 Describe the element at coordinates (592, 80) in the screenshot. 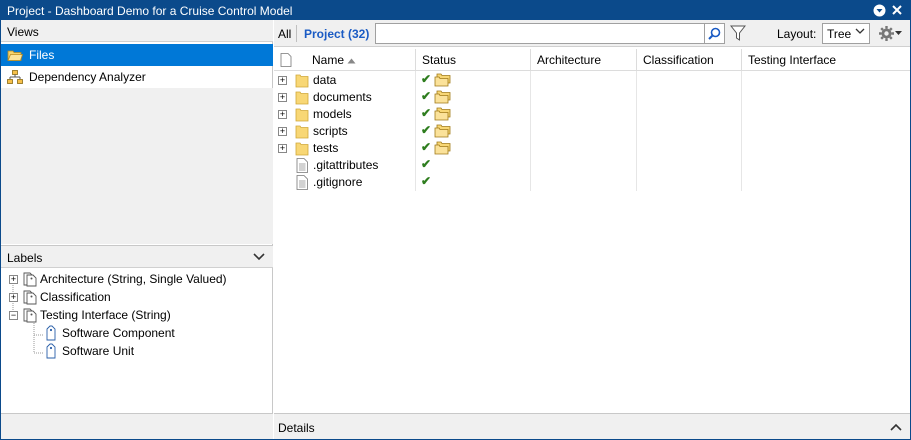

I see `table-row: + data ✔` at that location.